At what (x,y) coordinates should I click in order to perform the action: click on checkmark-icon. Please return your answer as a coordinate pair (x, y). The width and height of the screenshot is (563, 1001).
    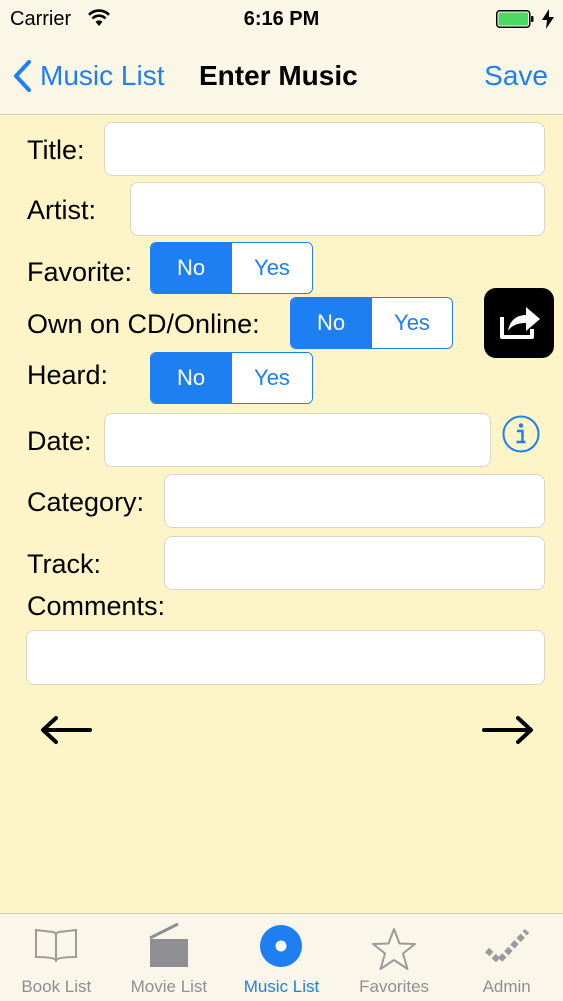
    Looking at the image, I should click on (506, 947).